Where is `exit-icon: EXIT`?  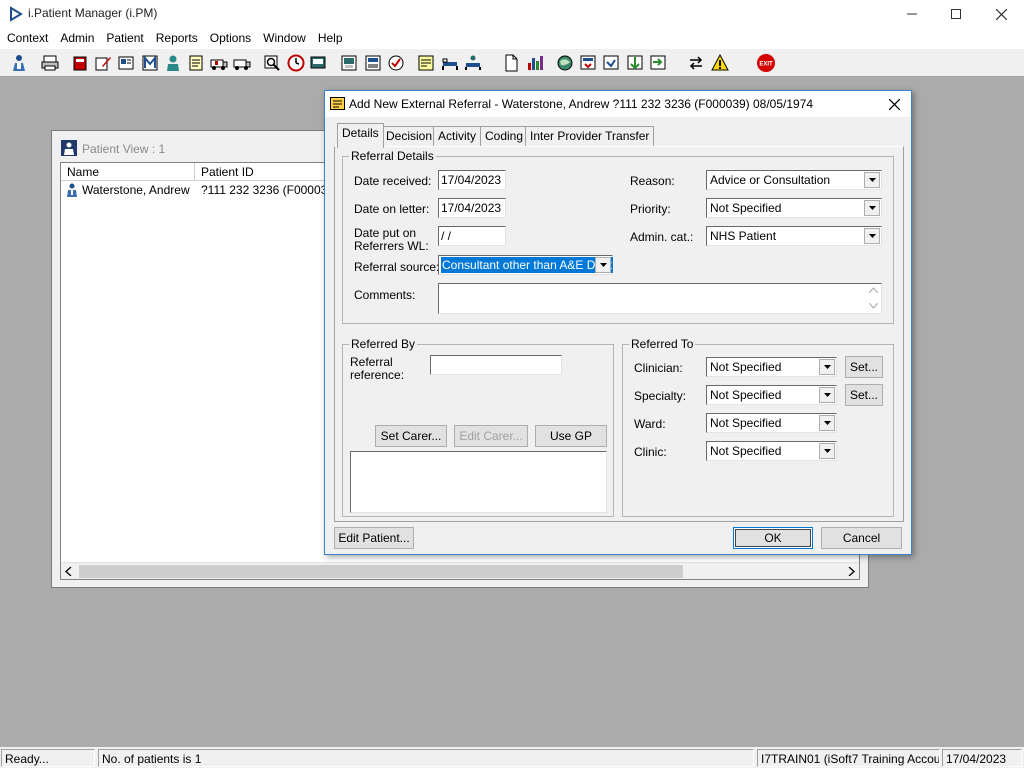 exit-icon: EXIT is located at coordinates (766, 63).